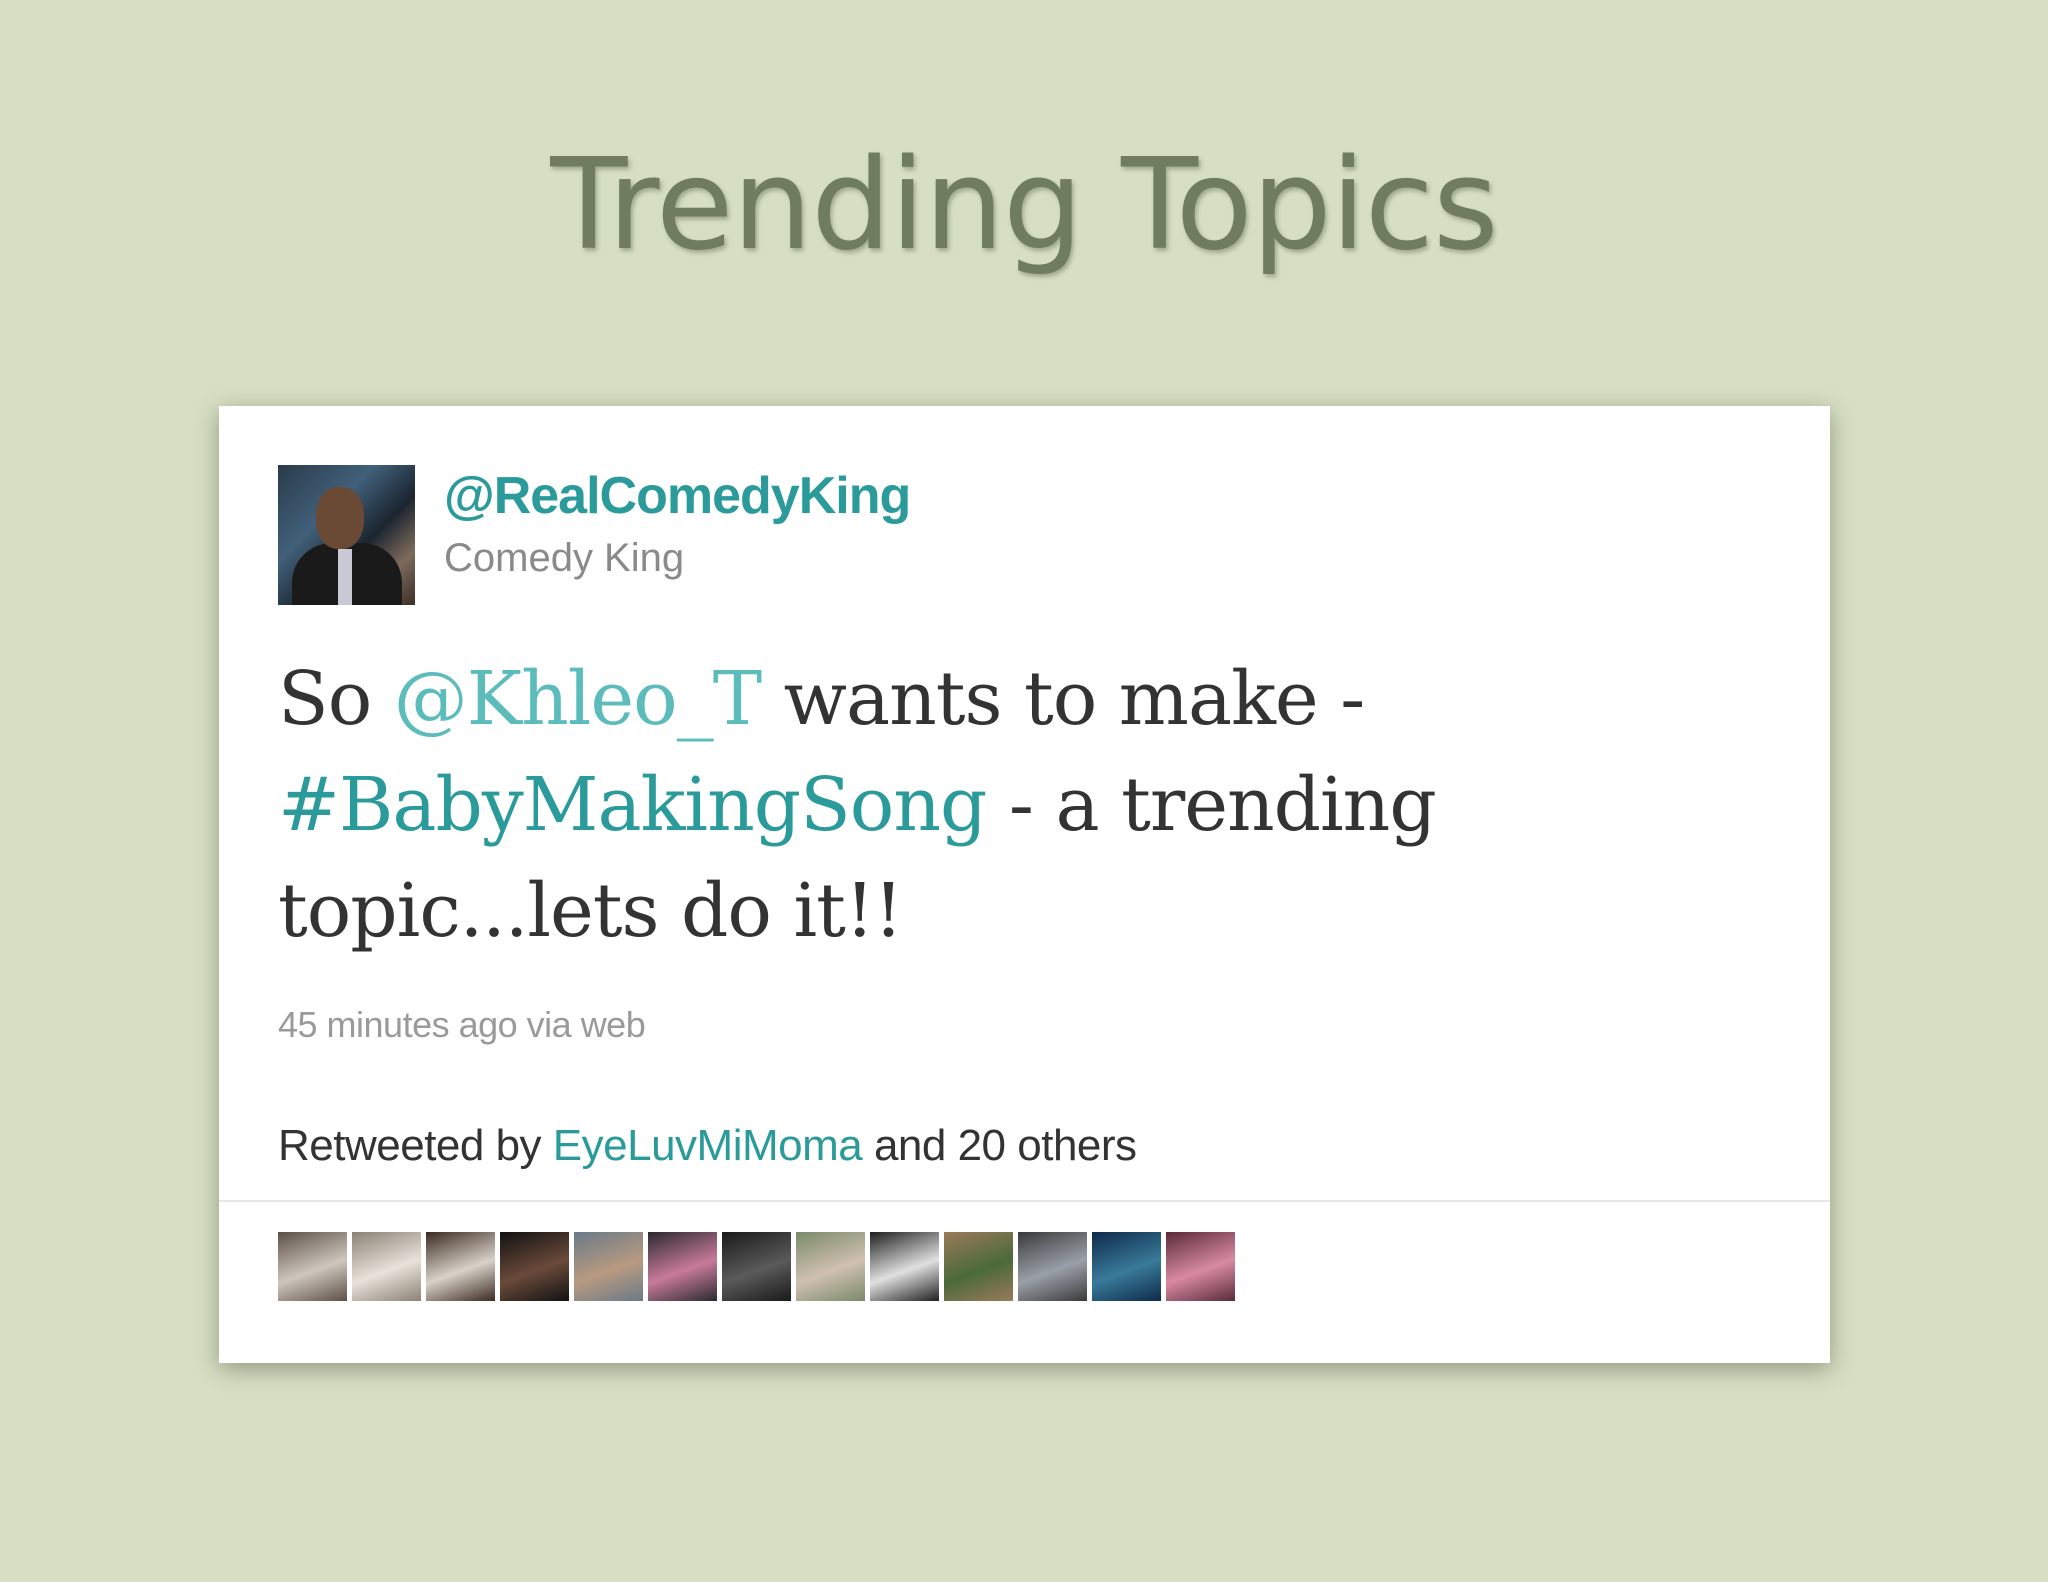 This screenshot has width=2048, height=1582. Describe the element at coordinates (340, 518) in the screenshot. I see `avatar-face` at that location.